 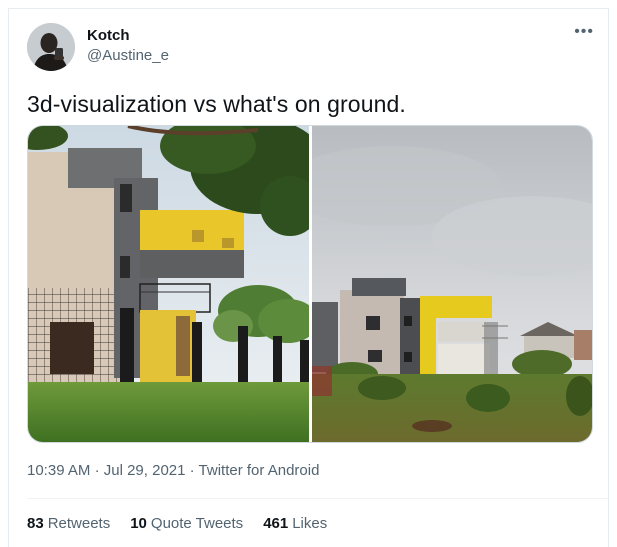 I want to click on quotes-label: Quote Tweets, so click(x=197, y=523).